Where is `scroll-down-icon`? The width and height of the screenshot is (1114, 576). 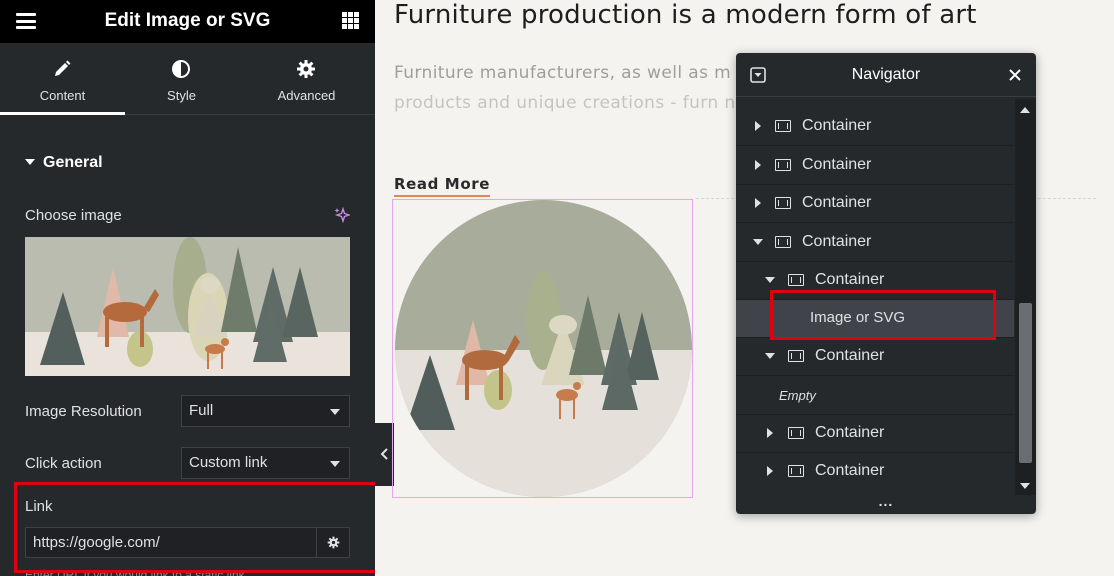 scroll-down-icon is located at coordinates (1025, 486).